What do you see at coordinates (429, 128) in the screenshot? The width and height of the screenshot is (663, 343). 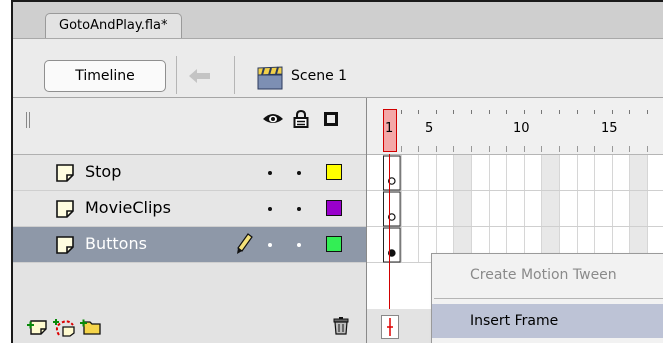 I see `ruler-label: 5` at bounding box center [429, 128].